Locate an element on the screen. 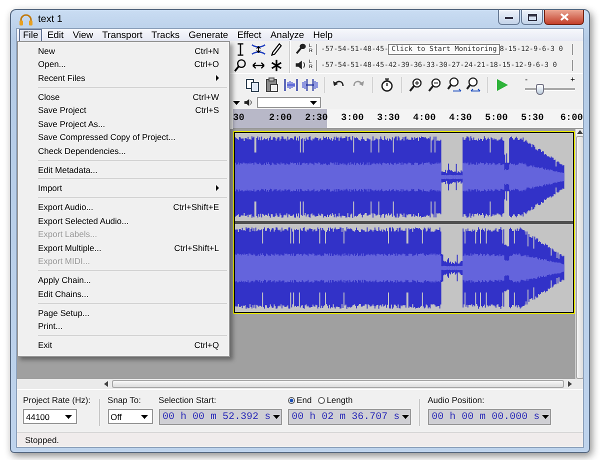 The image size is (600, 460). slider-min-label: - is located at coordinates (526, 80).